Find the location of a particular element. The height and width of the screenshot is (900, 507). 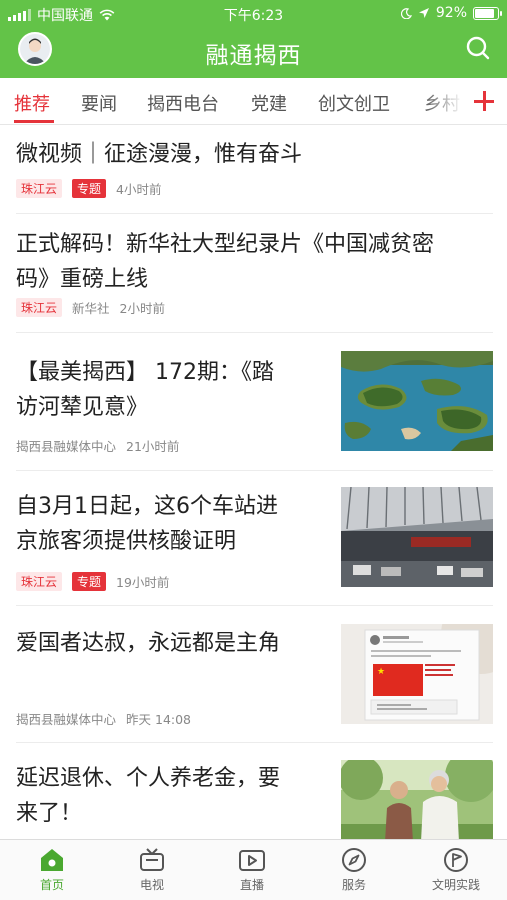

nav-home: 首页 is located at coordinates (52, 869).